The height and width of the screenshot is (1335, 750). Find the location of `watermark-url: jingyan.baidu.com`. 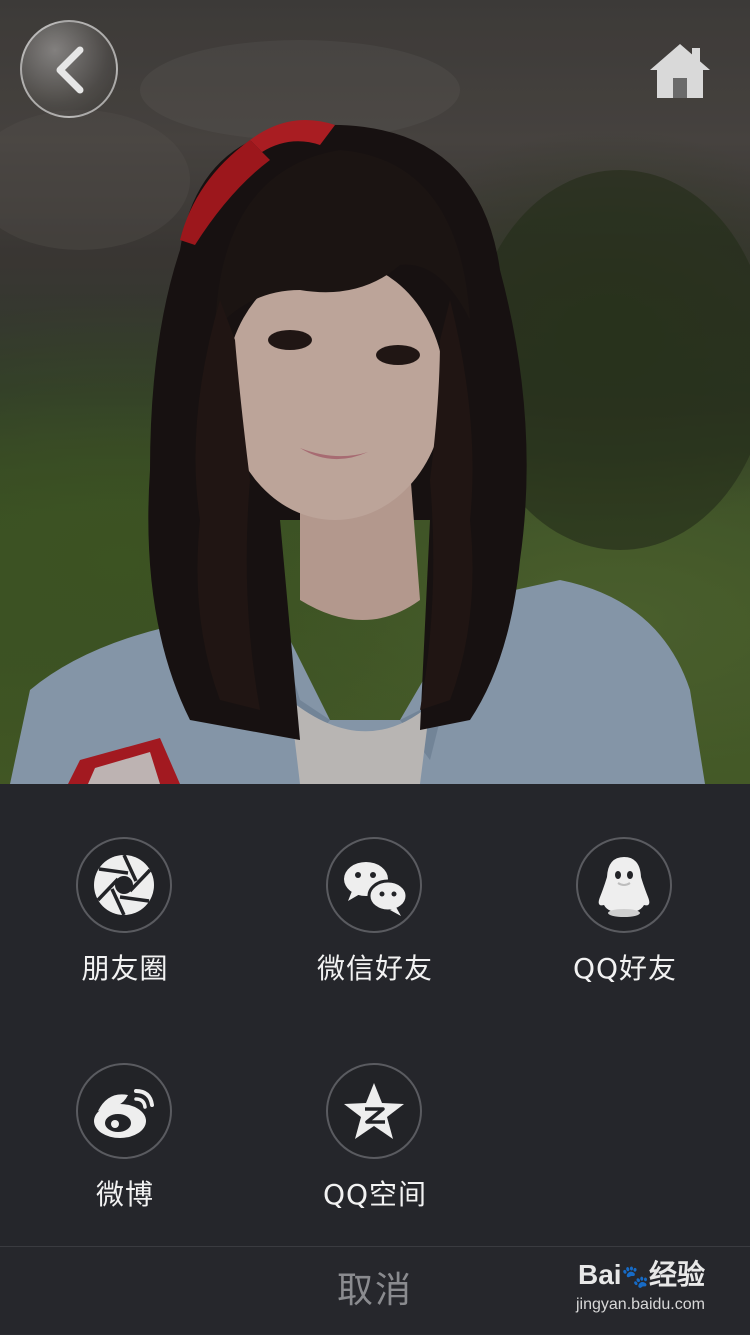

watermark-url: jingyan.baidu.com is located at coordinates (640, 1304).